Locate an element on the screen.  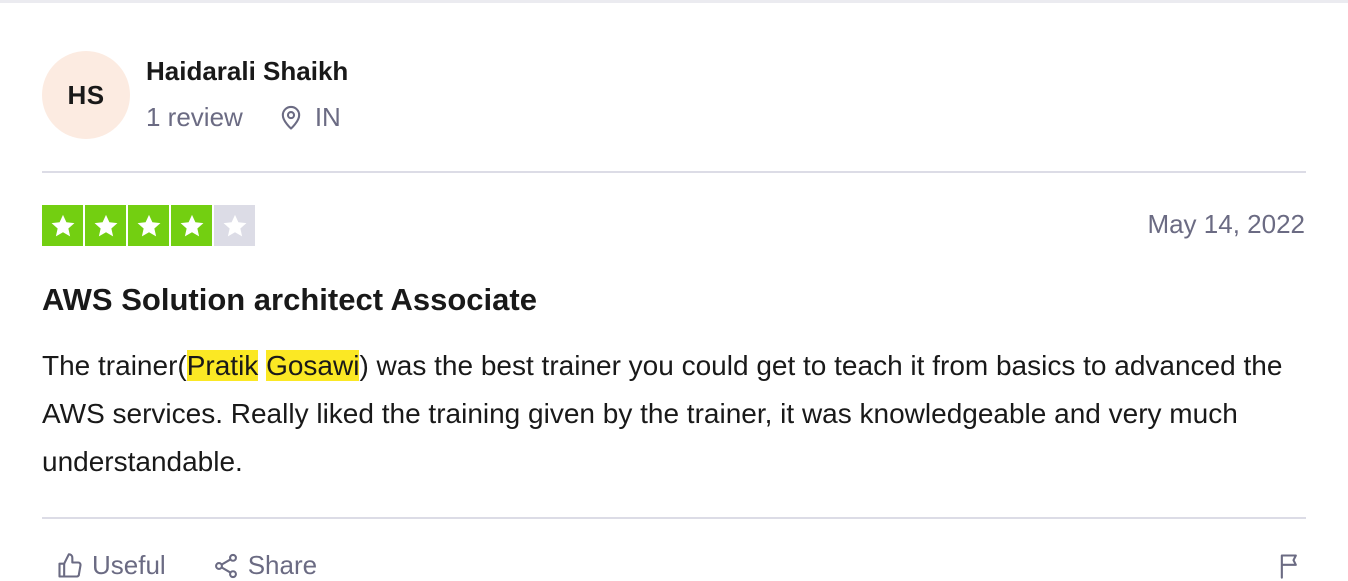
review-actions: Useful Share is located at coordinates (209, 565).